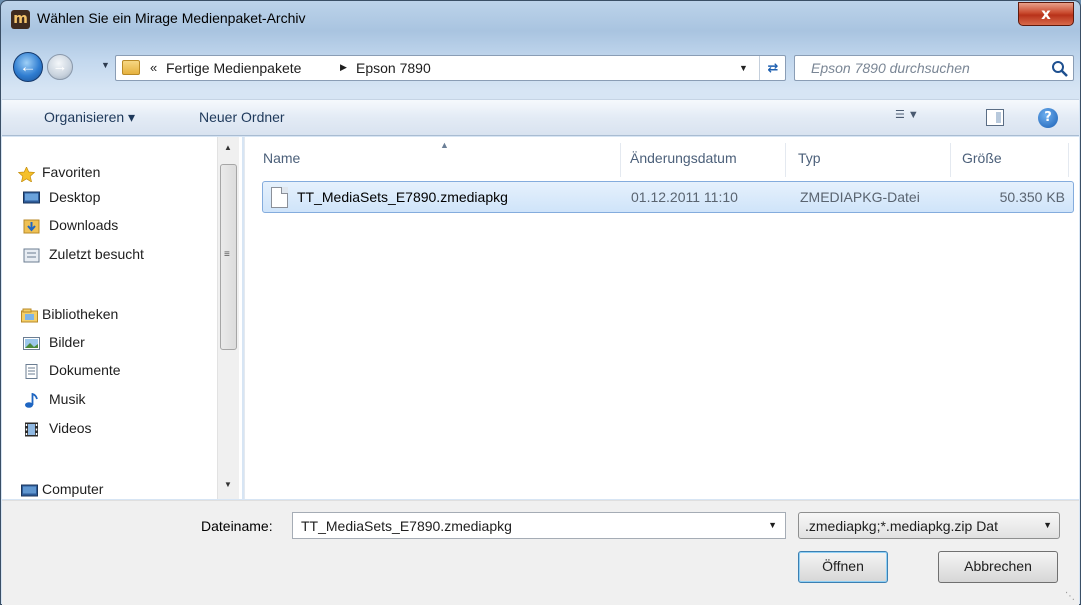 The width and height of the screenshot is (1081, 605). I want to click on back-arrow-icon: ←, so click(28, 67).